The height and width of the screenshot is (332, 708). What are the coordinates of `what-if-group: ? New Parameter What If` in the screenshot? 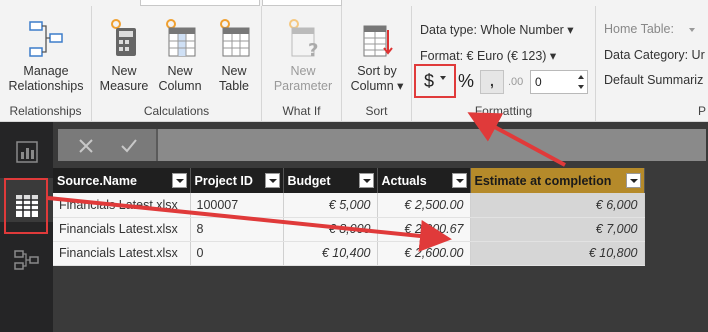 It's located at (302, 64).